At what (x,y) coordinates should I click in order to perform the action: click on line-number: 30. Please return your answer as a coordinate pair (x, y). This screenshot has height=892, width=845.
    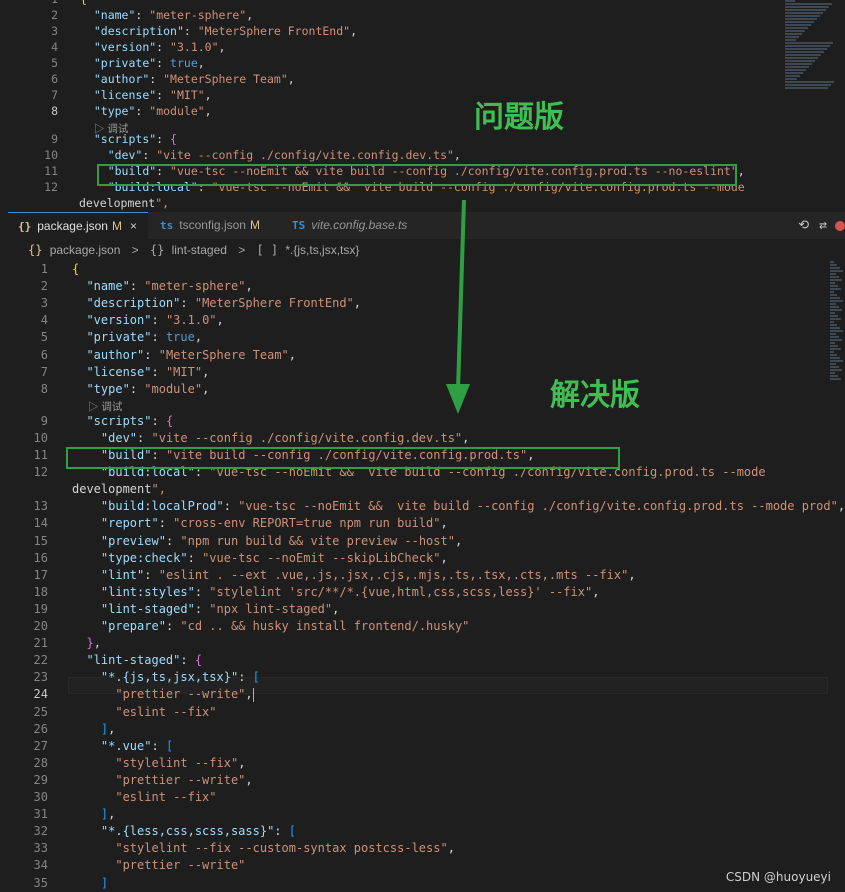
    Looking at the image, I should click on (40, 797).